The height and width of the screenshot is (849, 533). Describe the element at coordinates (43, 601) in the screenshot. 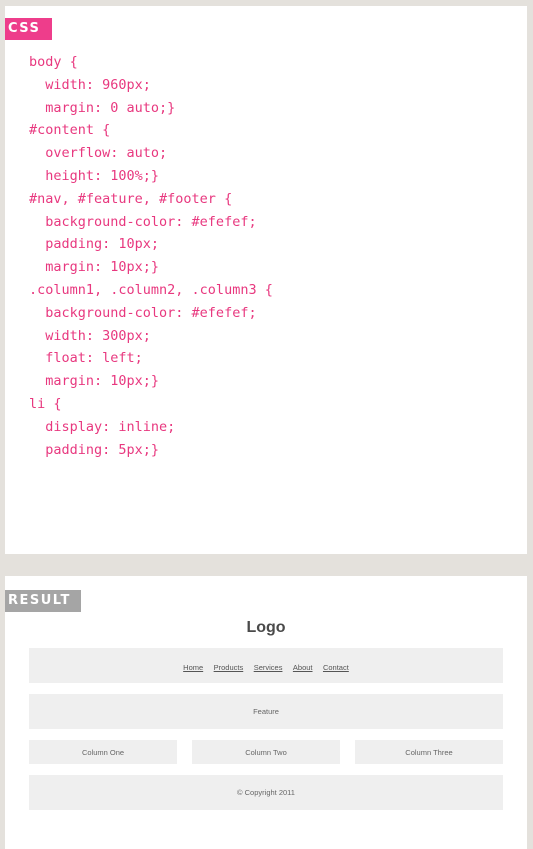

I see `result-label: RESULT` at that location.